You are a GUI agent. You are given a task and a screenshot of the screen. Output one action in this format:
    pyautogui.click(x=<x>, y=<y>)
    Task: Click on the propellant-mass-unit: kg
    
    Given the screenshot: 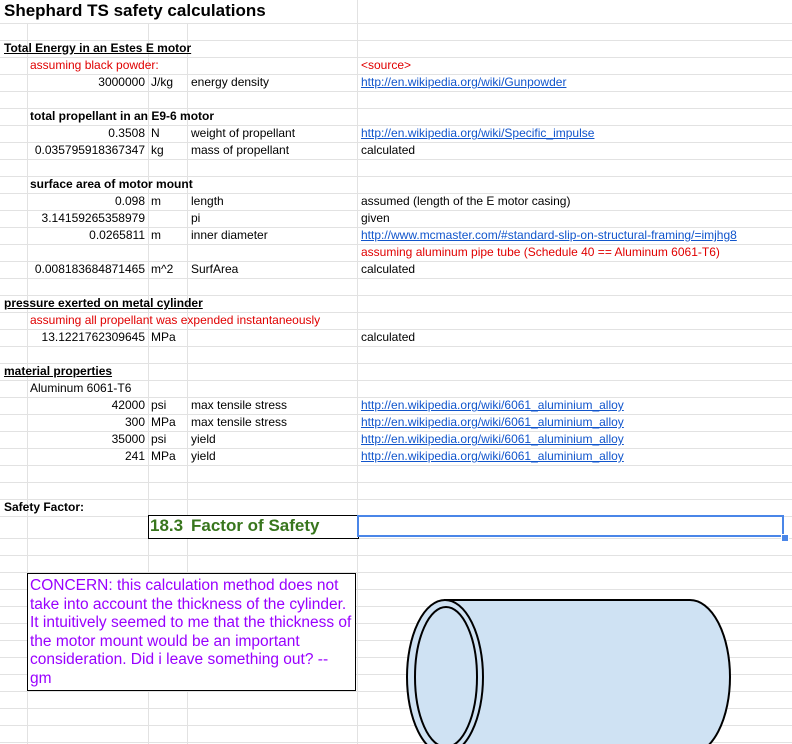 What is the action you would take?
    pyautogui.click(x=157, y=150)
    